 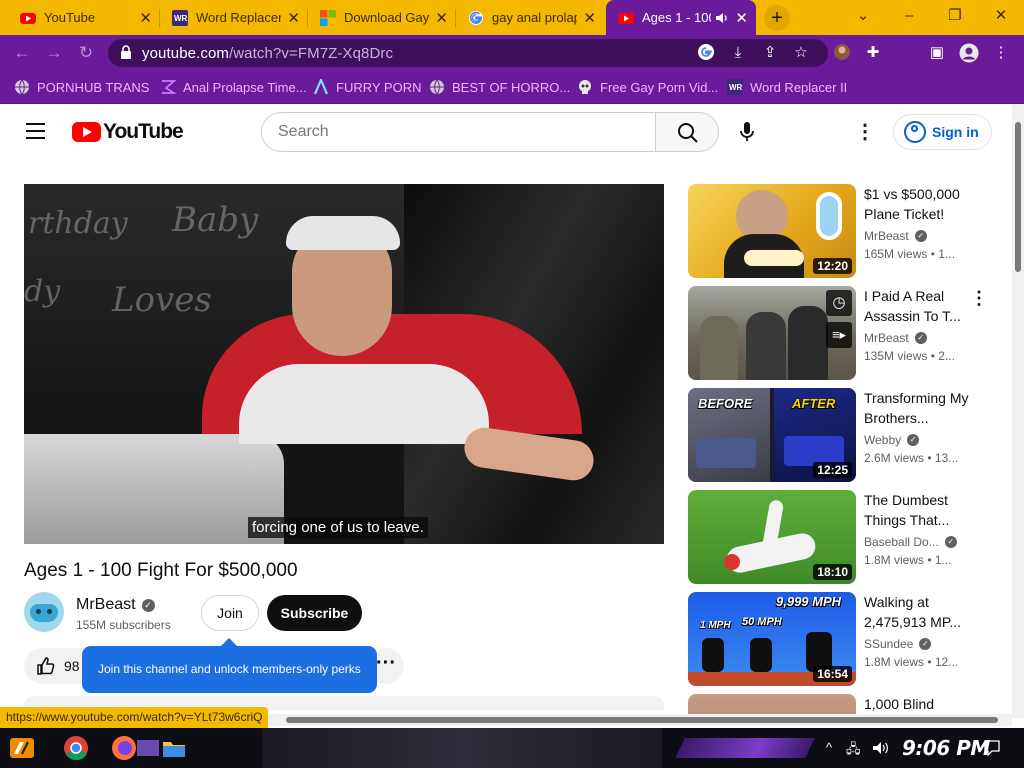 What do you see at coordinates (910, 542) in the screenshot?
I see `channel-name: Baseball Do... ✓` at bounding box center [910, 542].